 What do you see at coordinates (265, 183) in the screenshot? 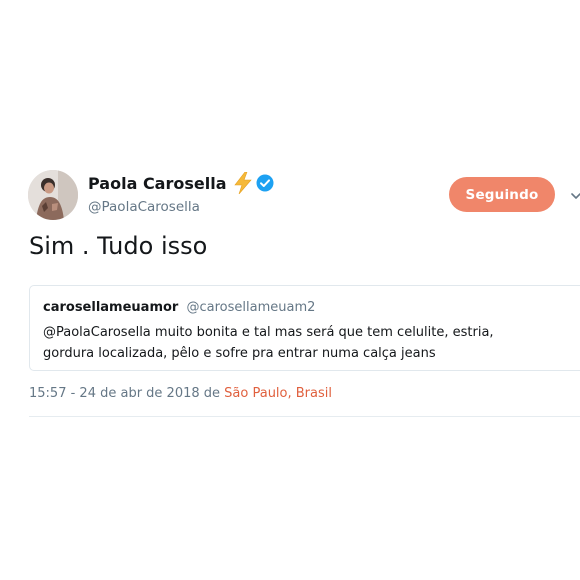
I see `verified-badge-icon` at bounding box center [265, 183].